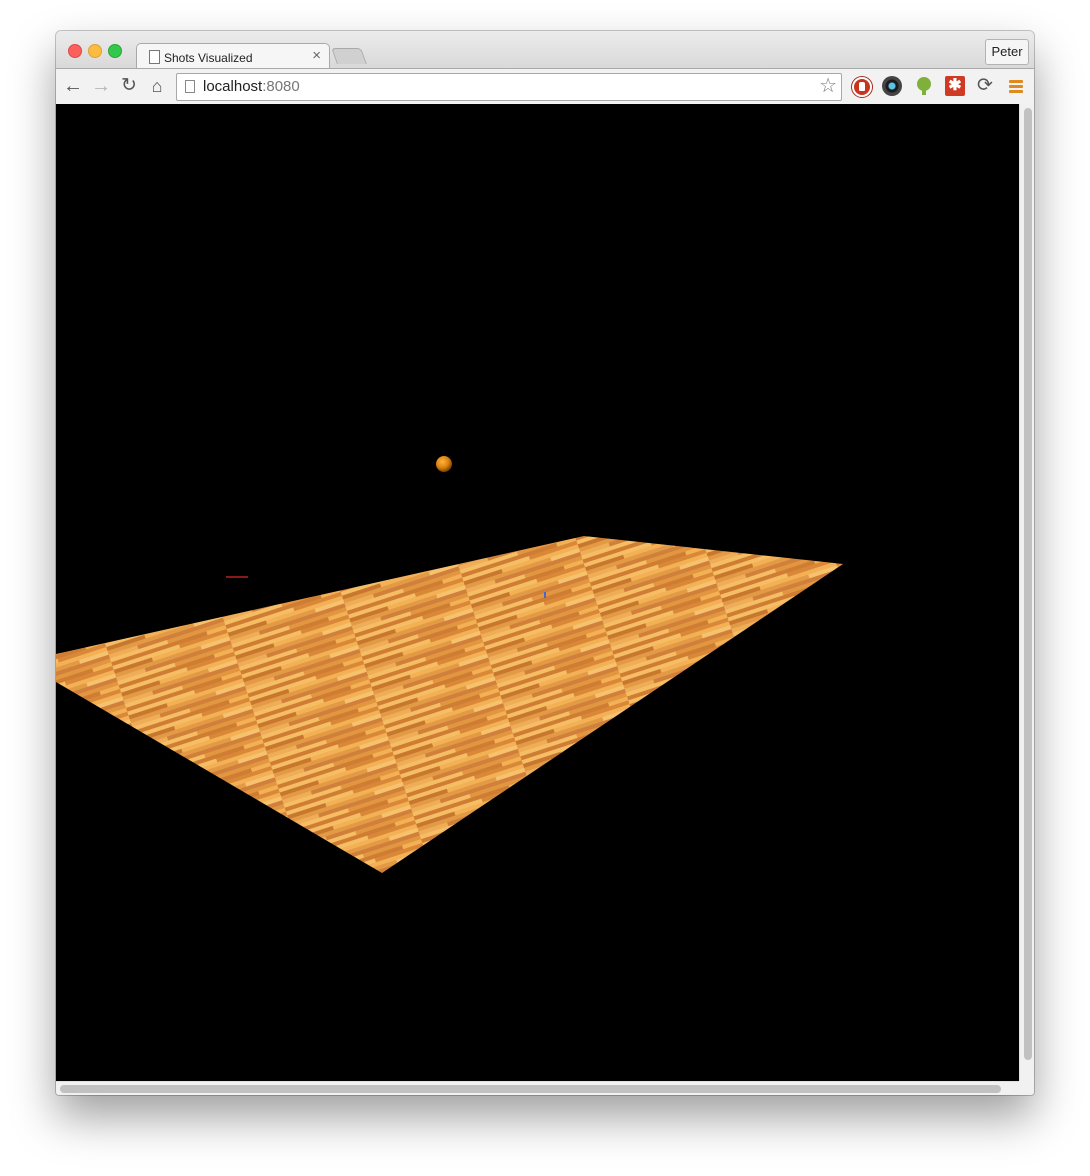 This screenshot has height=1176, width=1090. What do you see at coordinates (101, 86) in the screenshot?
I see `forward-button: →` at bounding box center [101, 86].